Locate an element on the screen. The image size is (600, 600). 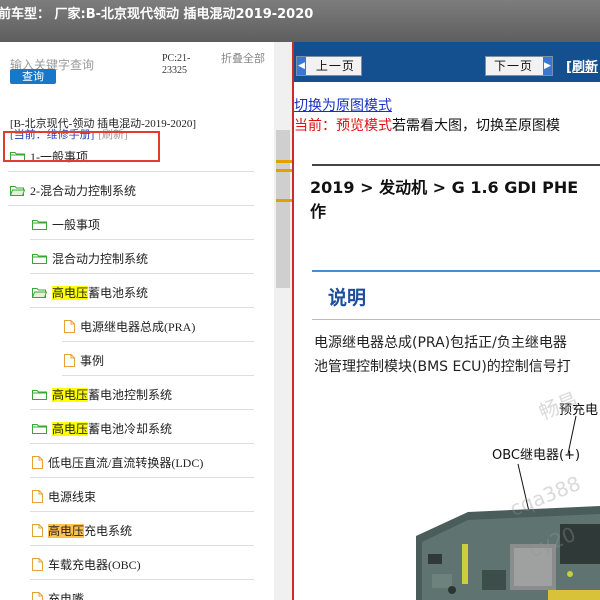
tree-item: 高电压蓄电池控制系统 is located at coordinates (102, 394).